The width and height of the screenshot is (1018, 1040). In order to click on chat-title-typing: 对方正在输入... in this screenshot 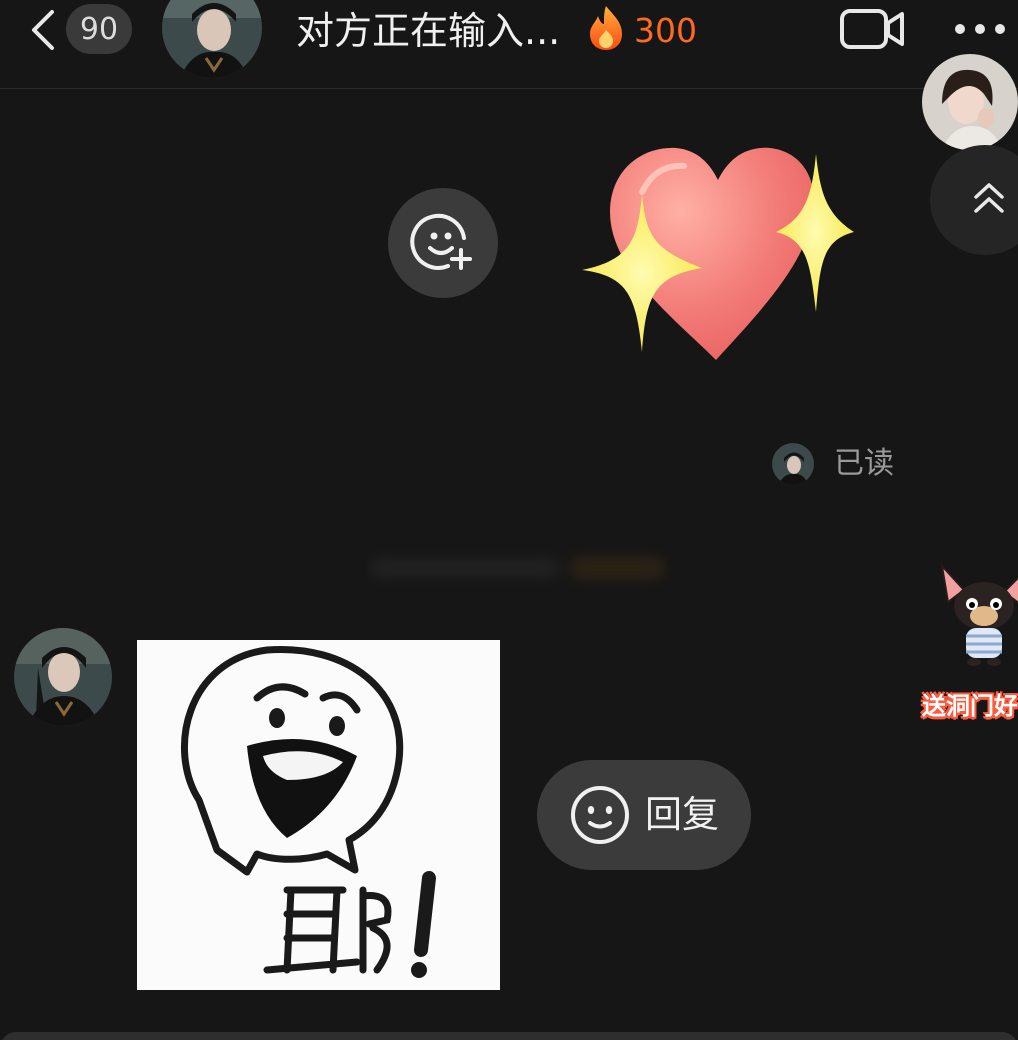, I will do `click(428, 31)`.